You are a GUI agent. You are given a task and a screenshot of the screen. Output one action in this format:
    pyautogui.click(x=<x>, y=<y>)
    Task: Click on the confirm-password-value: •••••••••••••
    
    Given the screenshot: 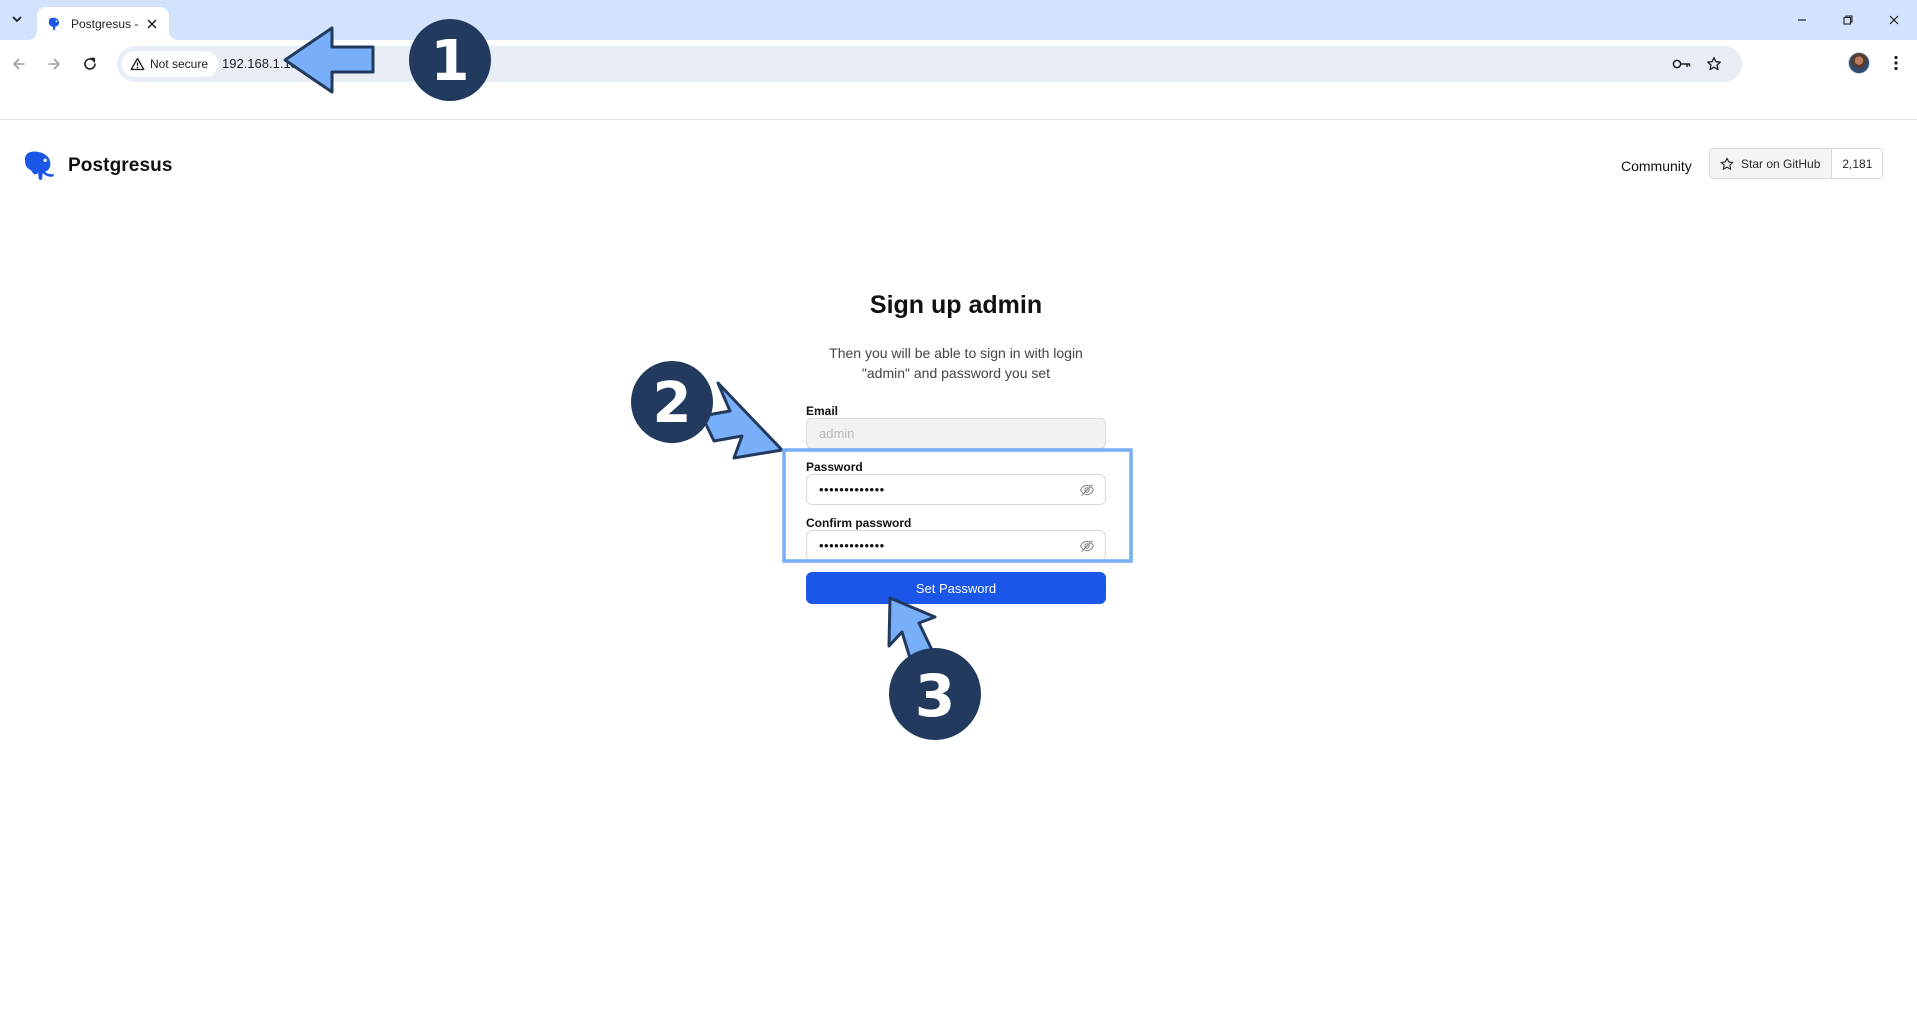 What is the action you would take?
    pyautogui.click(x=852, y=545)
    